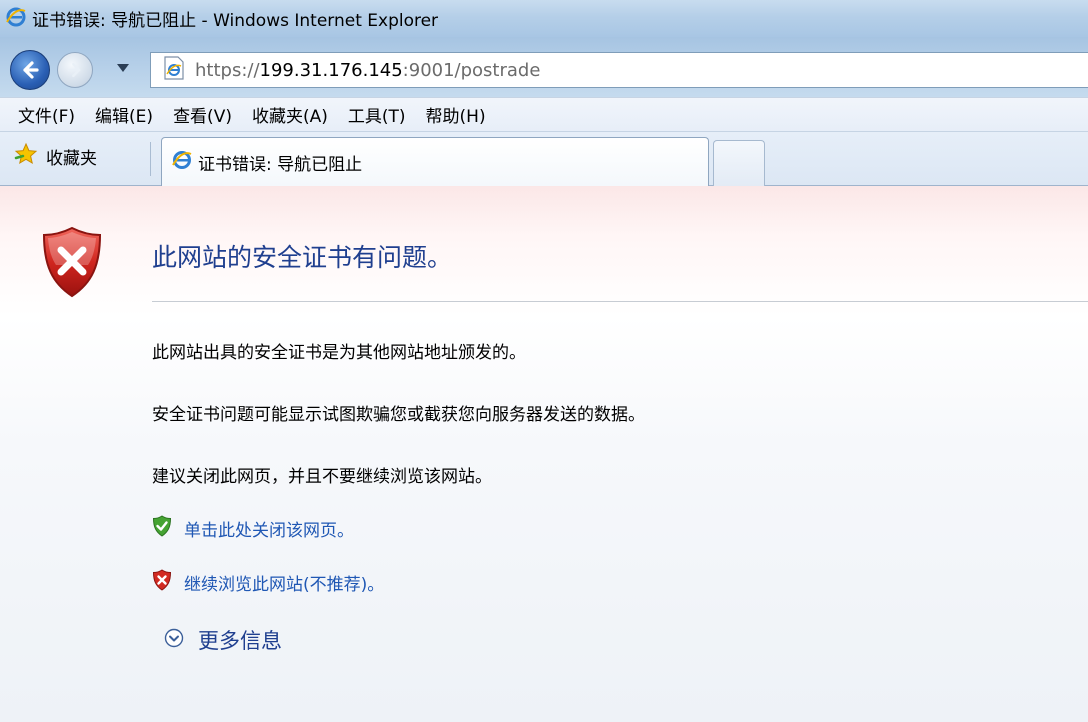  What do you see at coordinates (284, 585) in the screenshot?
I see `continue-to-site-label: 继续浏览此网站(不推荐)。` at bounding box center [284, 585].